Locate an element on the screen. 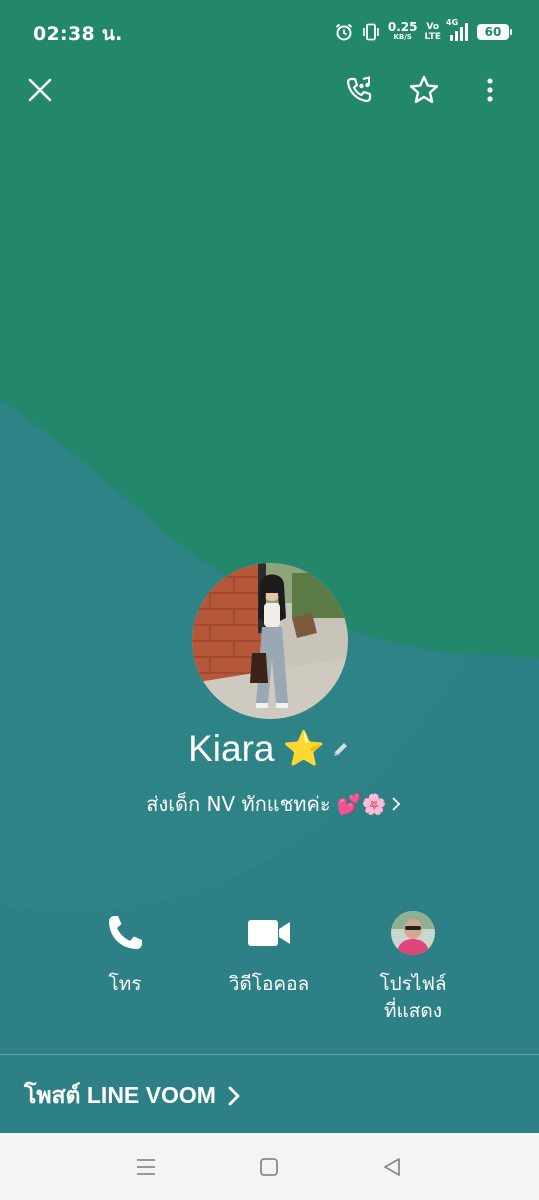 This screenshot has height=1200, width=539. favorite-star-icon is located at coordinates (424, 89).